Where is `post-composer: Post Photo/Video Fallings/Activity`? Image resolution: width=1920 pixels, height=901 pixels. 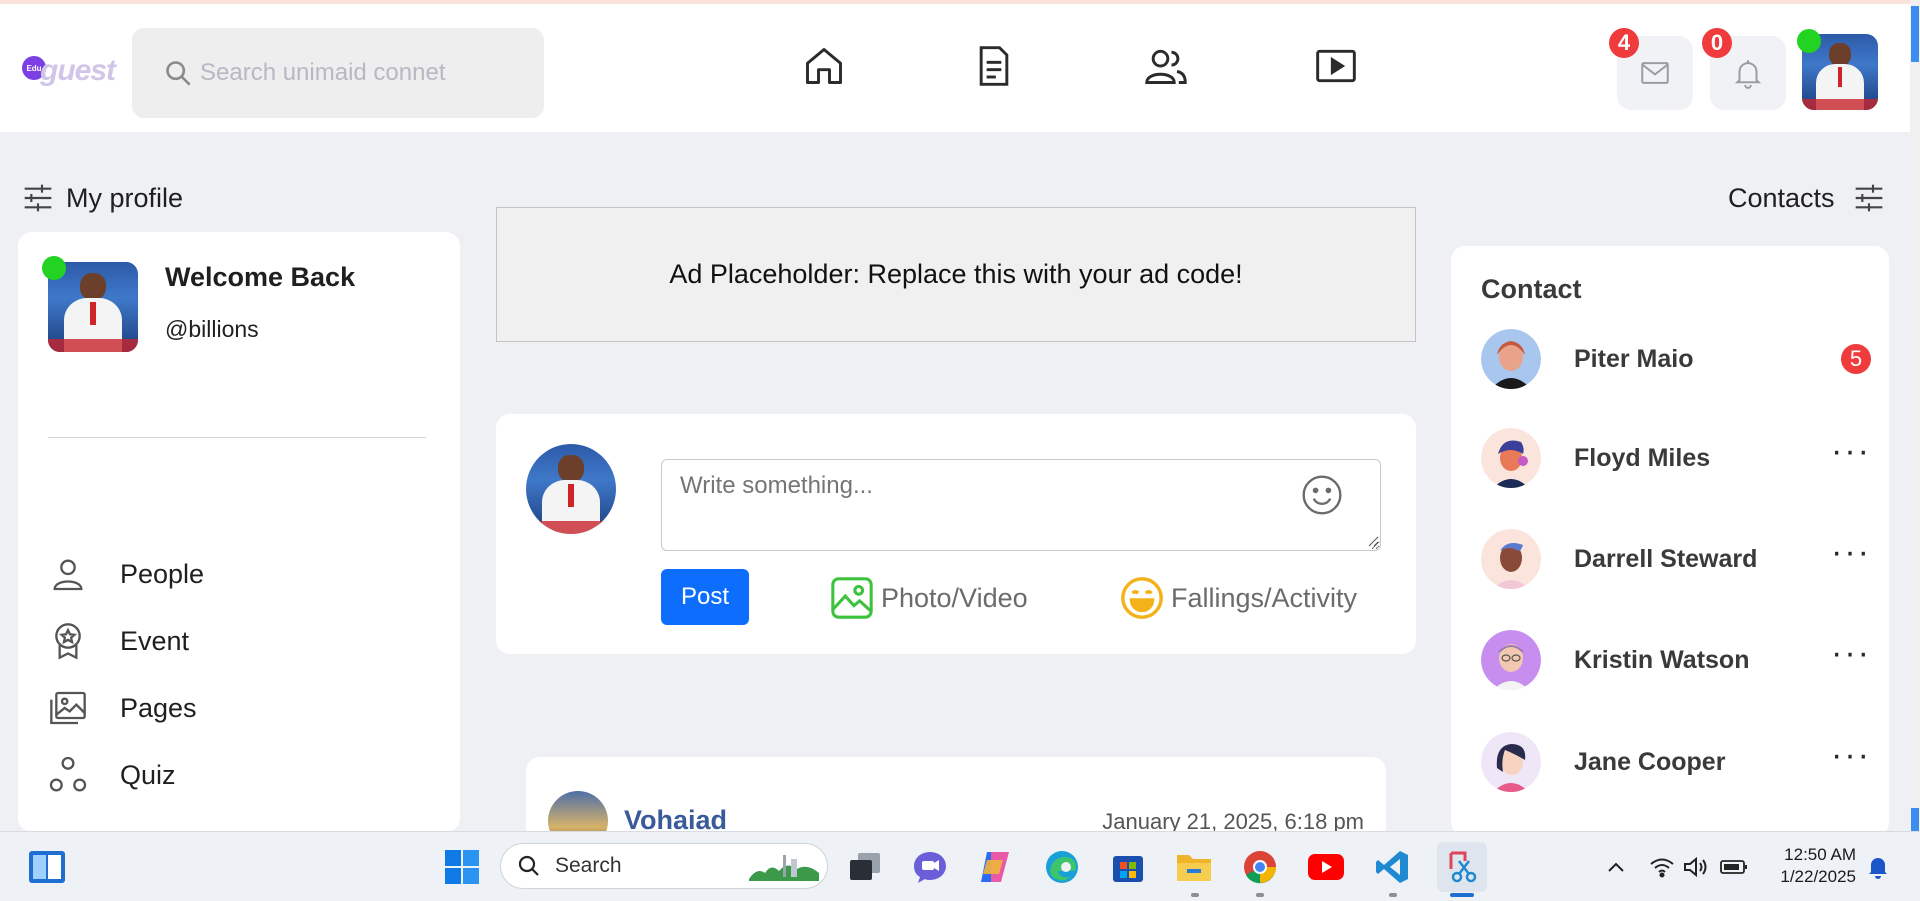 post-composer: Post Photo/Video Fallings/Activity is located at coordinates (956, 534).